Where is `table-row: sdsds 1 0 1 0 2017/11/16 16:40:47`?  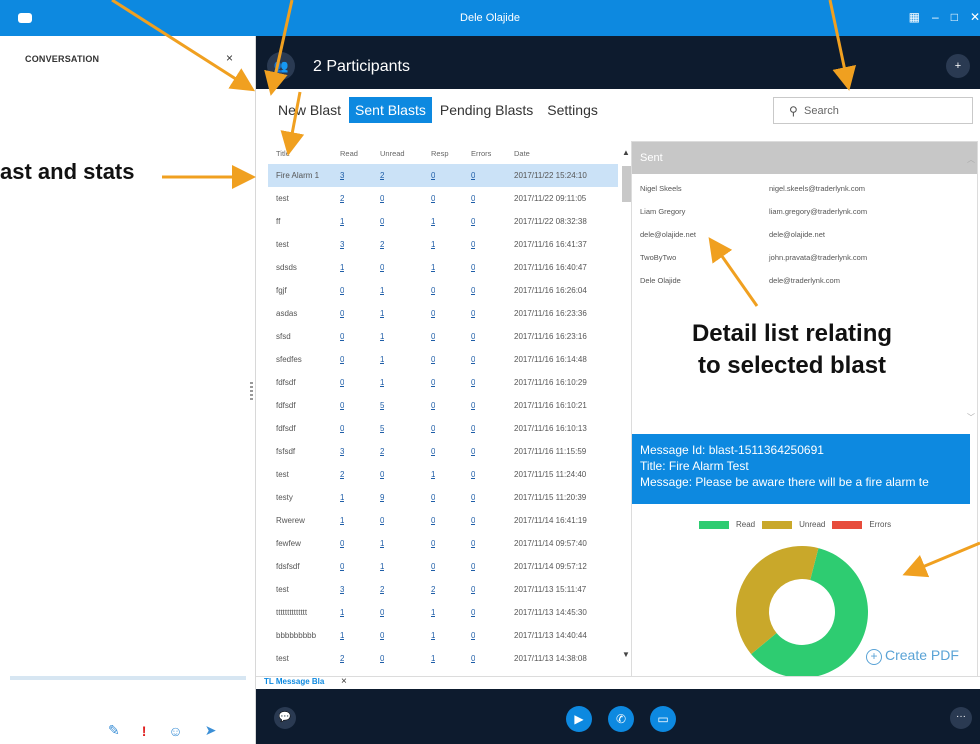
table-row: sdsds 1 0 1 0 2017/11/16 16:40:47 is located at coordinates (443, 267).